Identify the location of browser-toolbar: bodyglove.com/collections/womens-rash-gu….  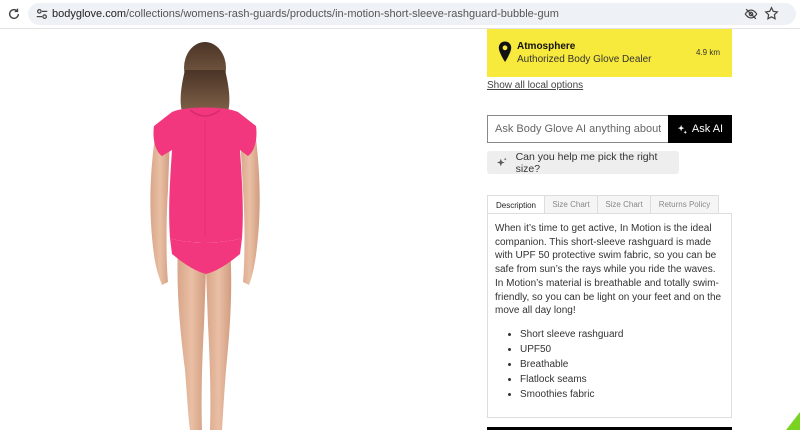
(400, 14).